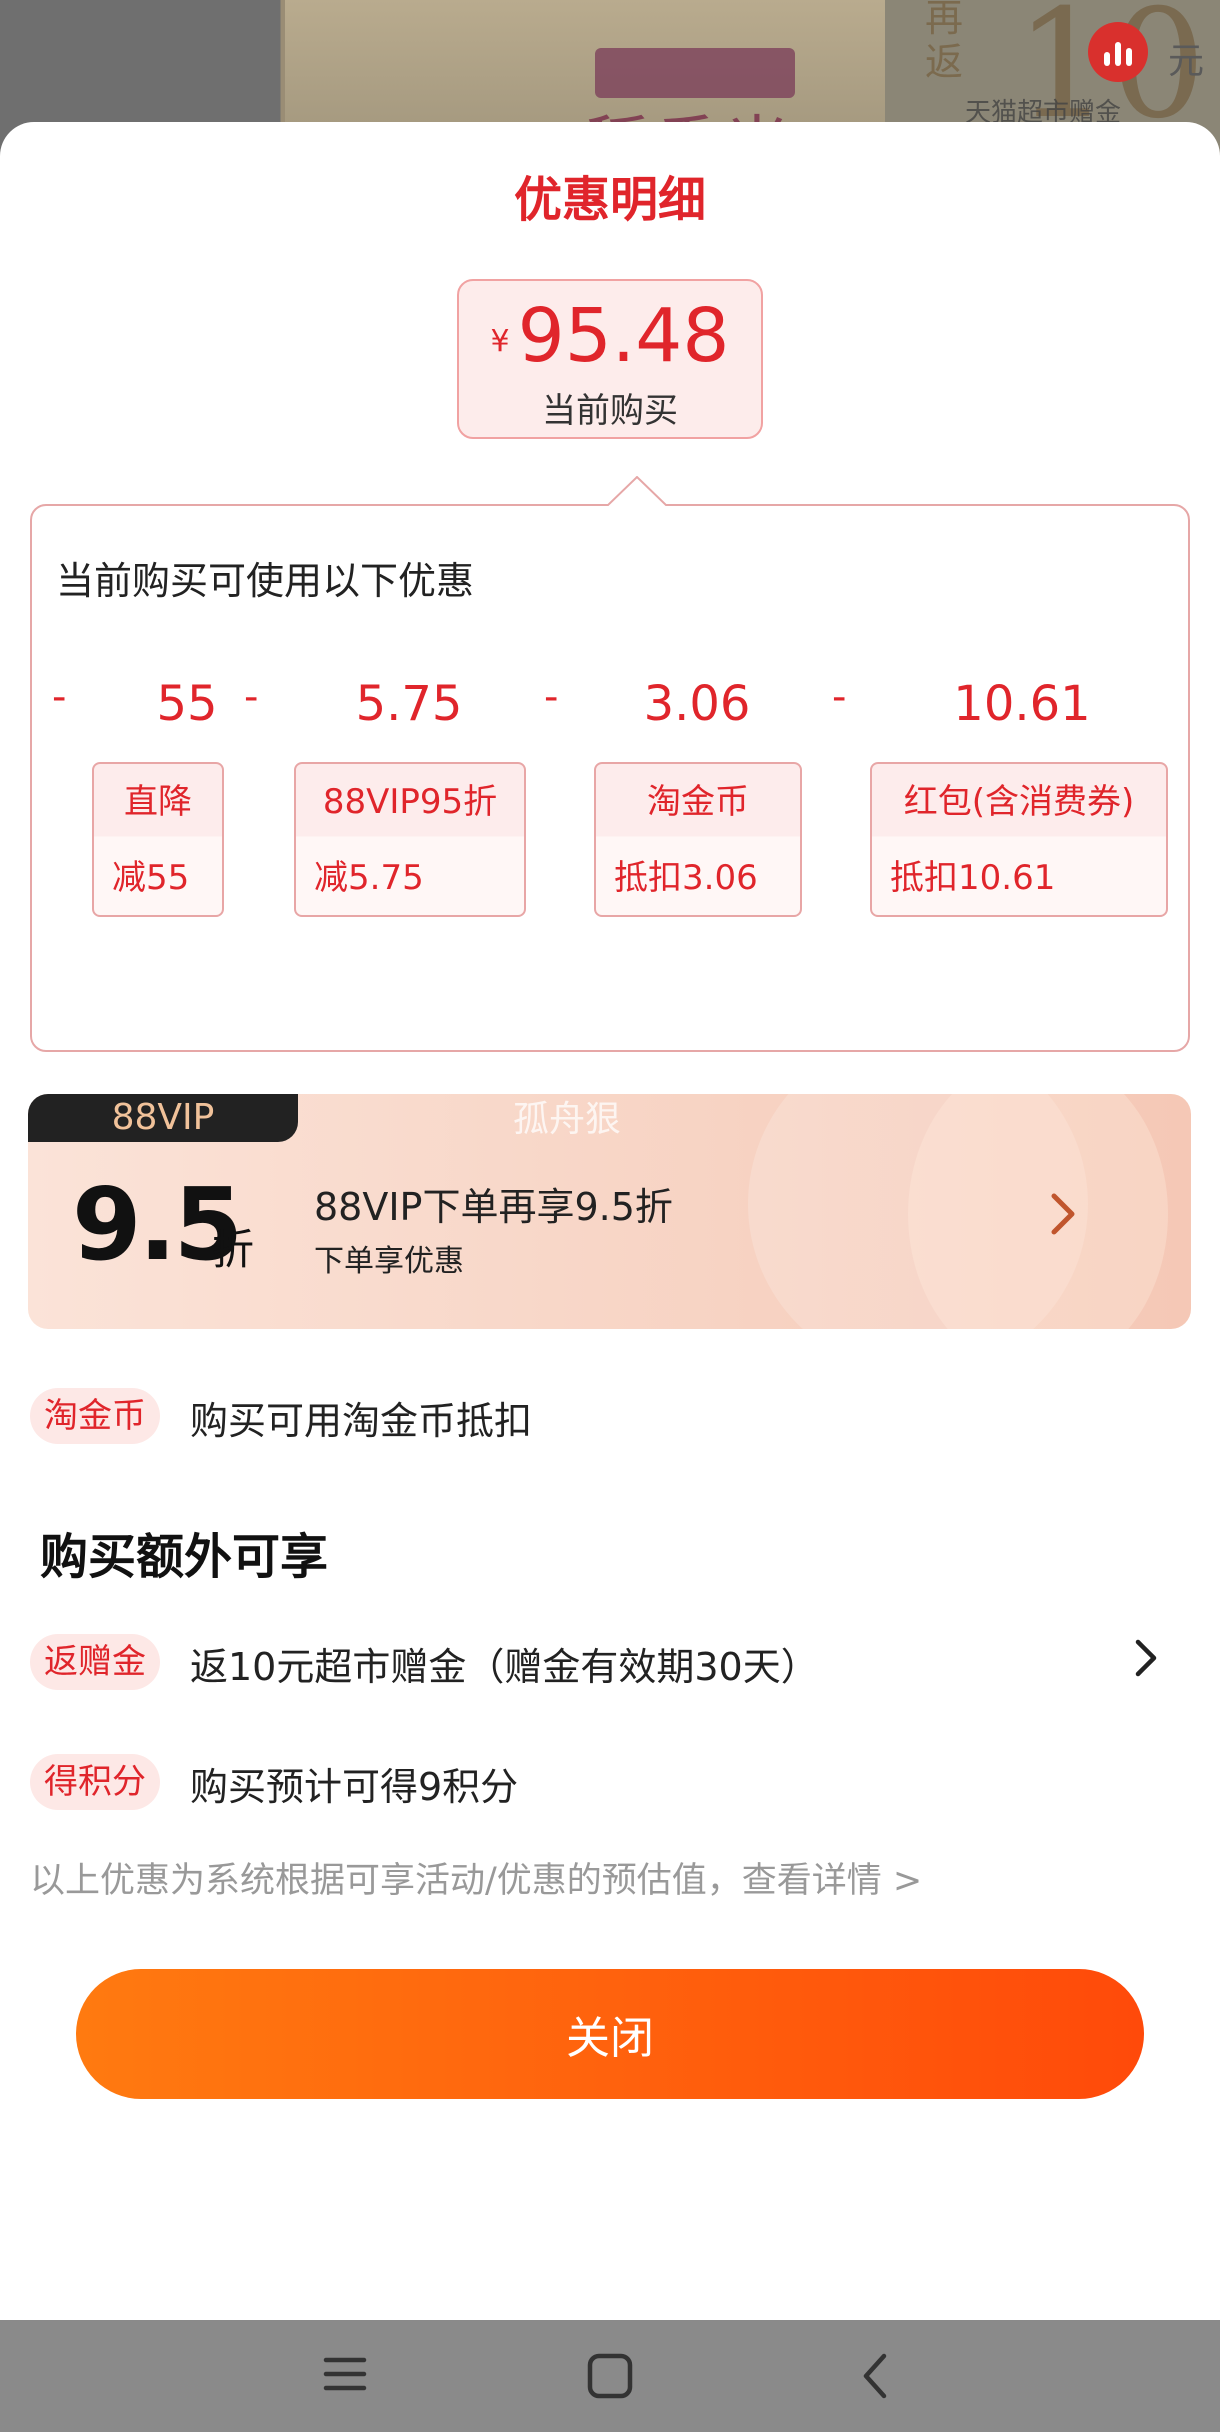  Describe the element at coordinates (1118, 52) in the screenshot. I see `stats-icon` at that location.